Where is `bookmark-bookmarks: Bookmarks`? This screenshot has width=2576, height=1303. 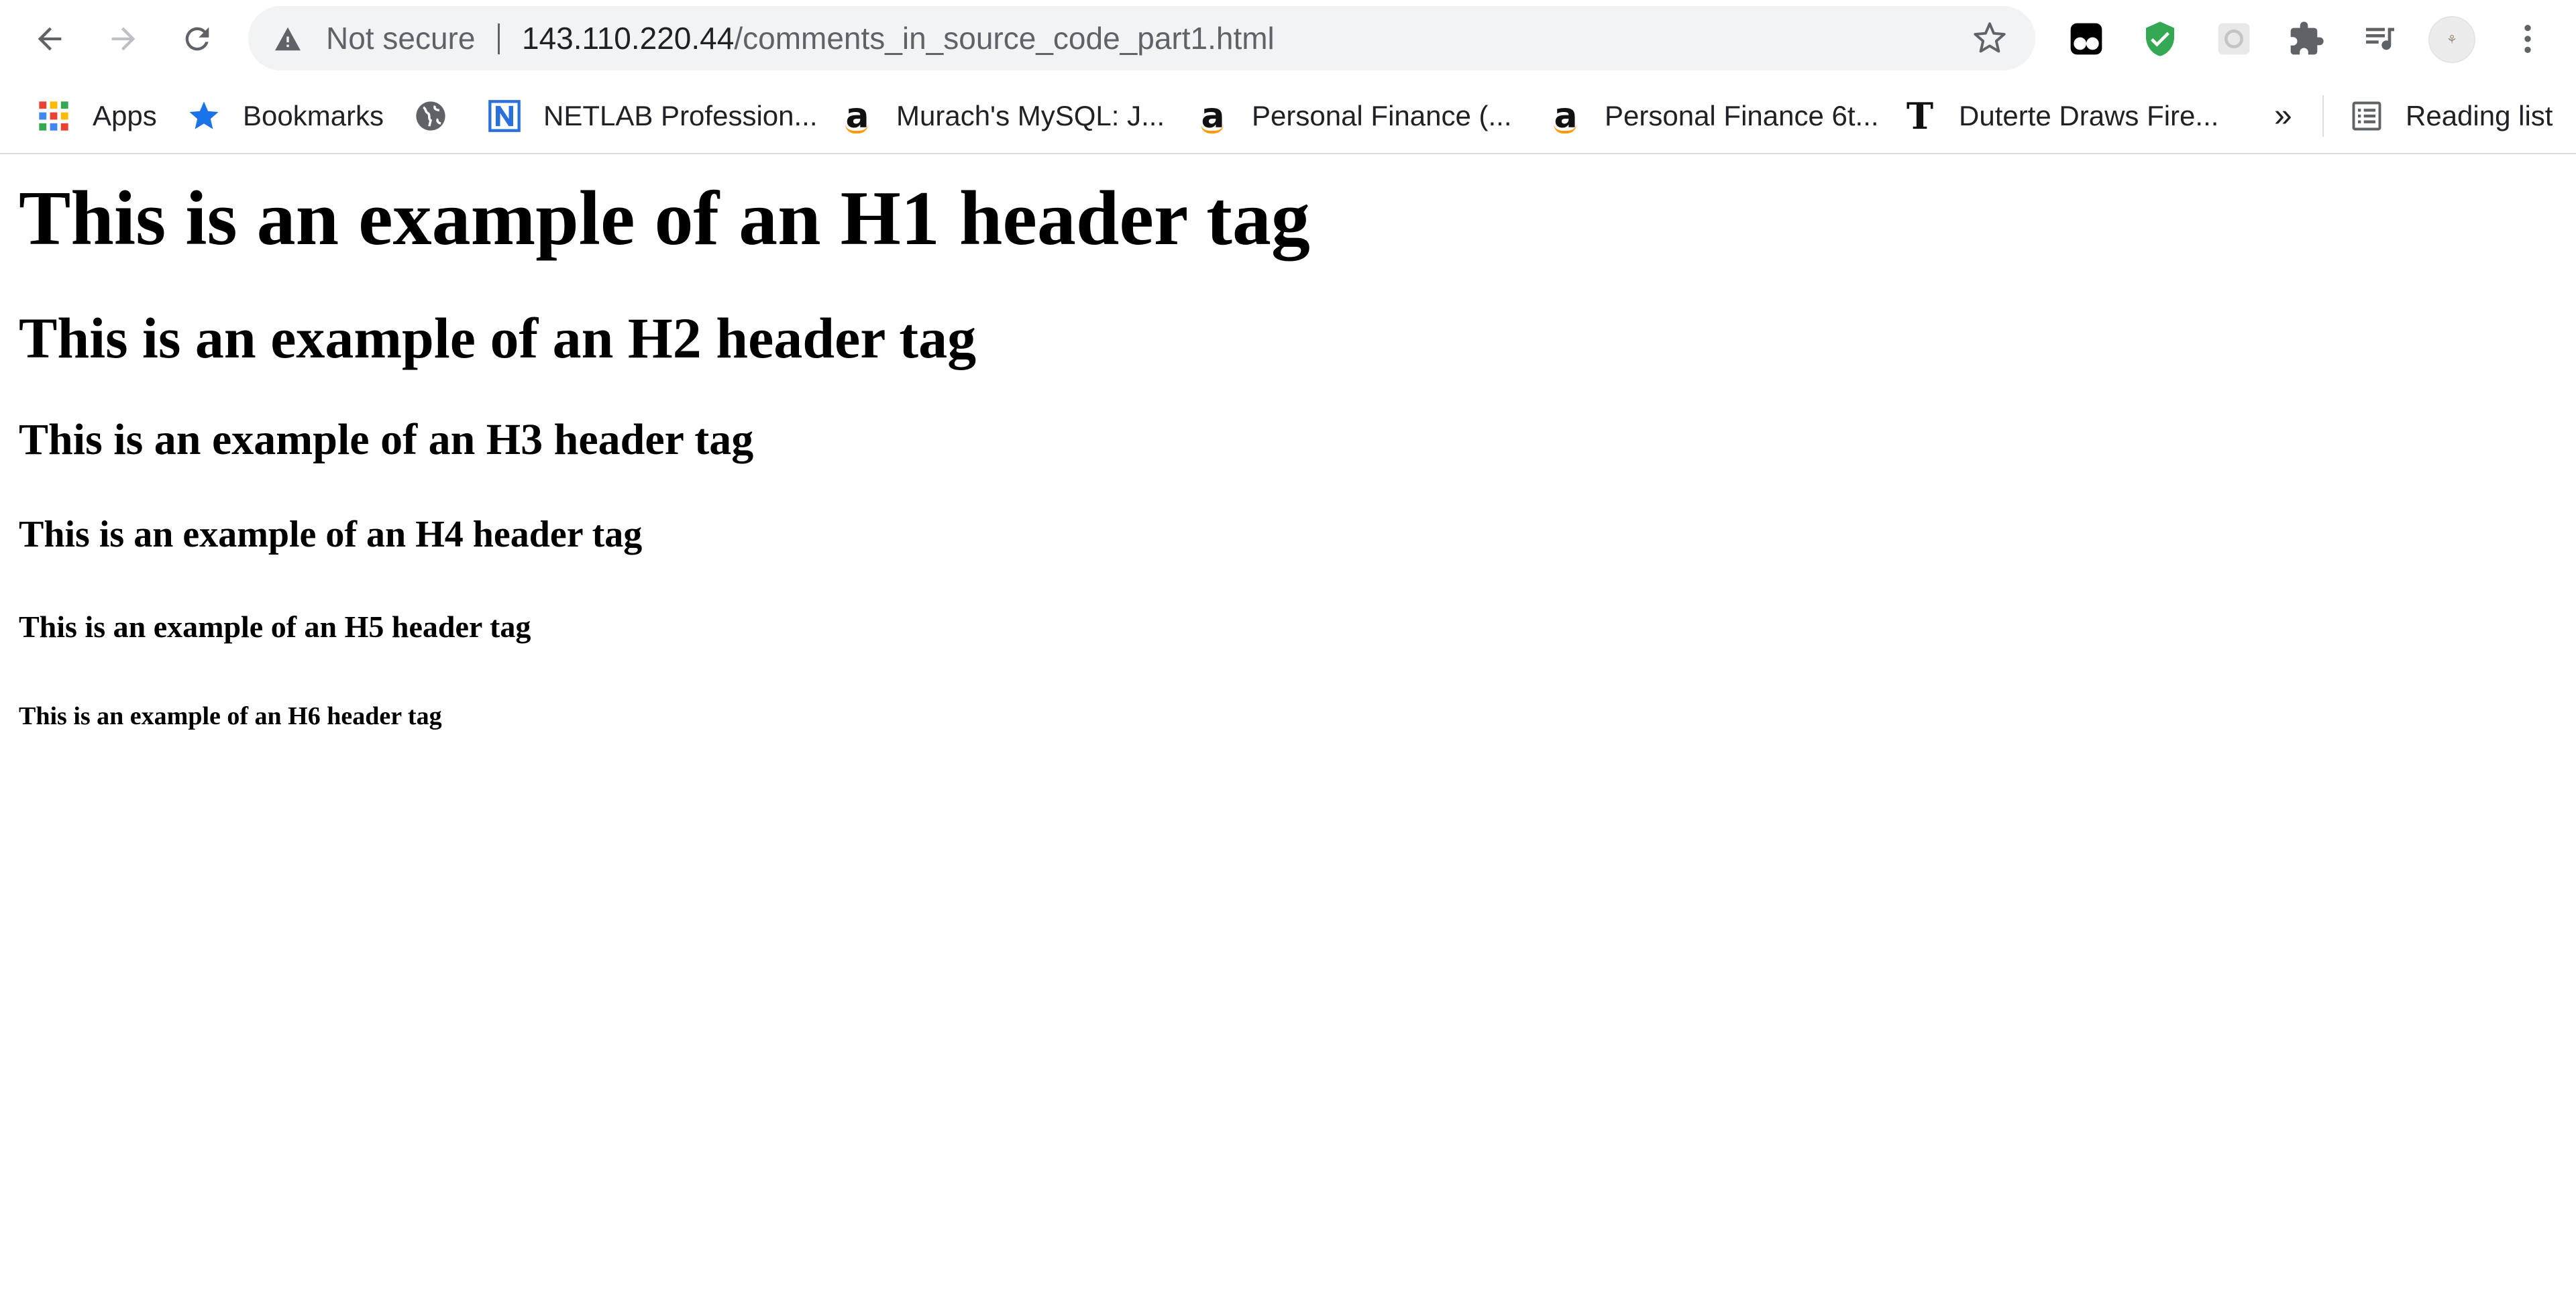 bookmark-bookmarks: Bookmarks is located at coordinates (284, 116).